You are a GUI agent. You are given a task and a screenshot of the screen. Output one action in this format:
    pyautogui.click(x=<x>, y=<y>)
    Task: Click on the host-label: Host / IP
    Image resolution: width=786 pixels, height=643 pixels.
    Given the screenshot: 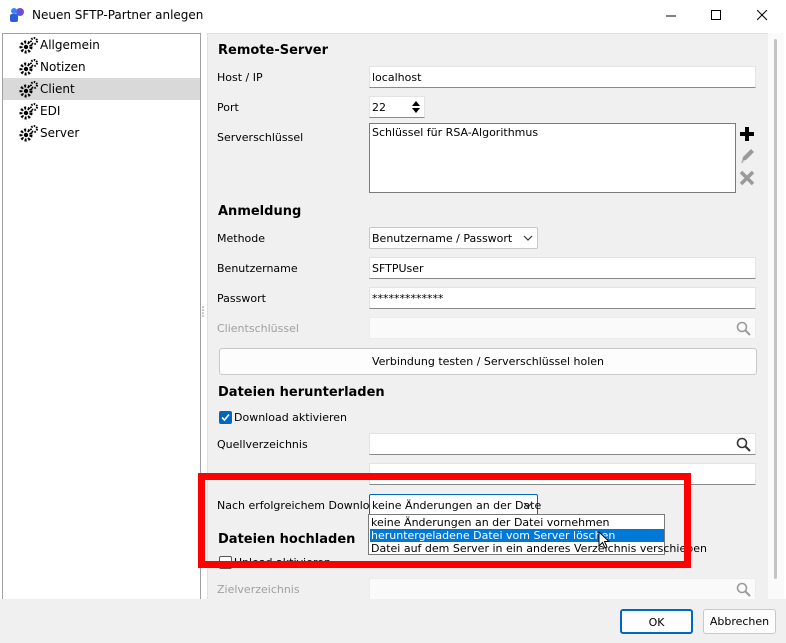 What is the action you would take?
    pyautogui.click(x=240, y=77)
    